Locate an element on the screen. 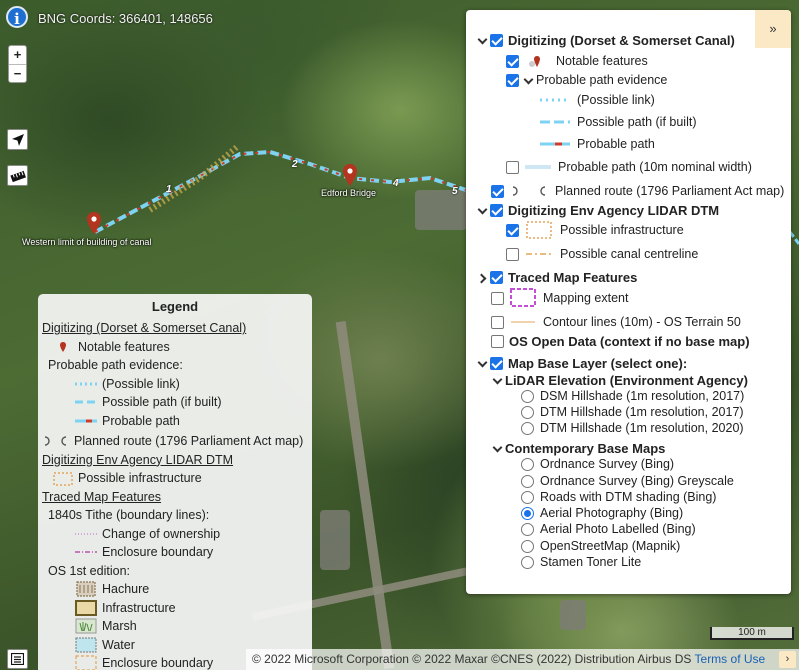 The width and height of the screenshot is (799, 670). legend-item: Planned route (1796 Parliament Act map) is located at coordinates (175, 441).